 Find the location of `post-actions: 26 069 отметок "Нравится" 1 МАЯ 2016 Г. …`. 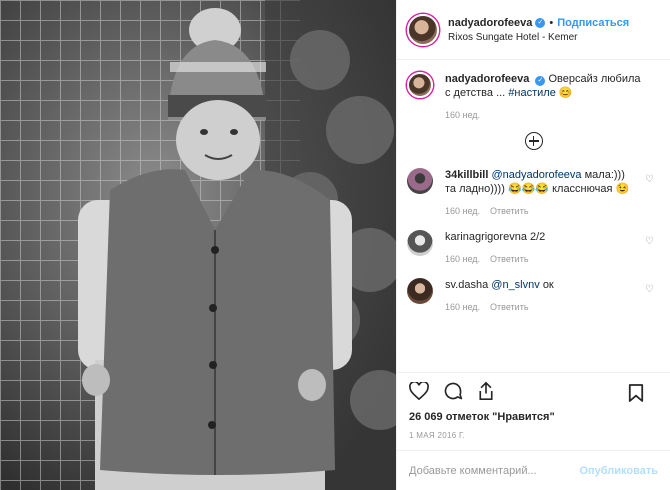

post-actions: 26 069 отметок "Нравится" 1 МАЯ 2016 Г. … is located at coordinates (533, 431).